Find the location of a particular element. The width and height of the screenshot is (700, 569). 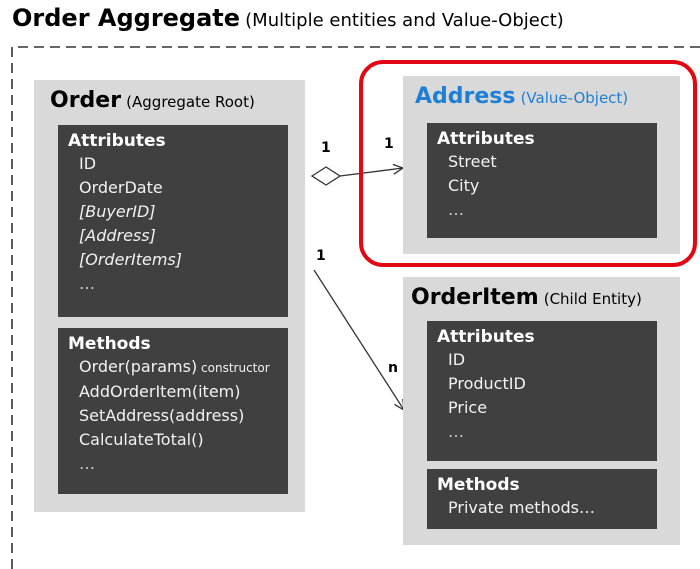

orderitem-methods-header: Methods is located at coordinates (478, 485).